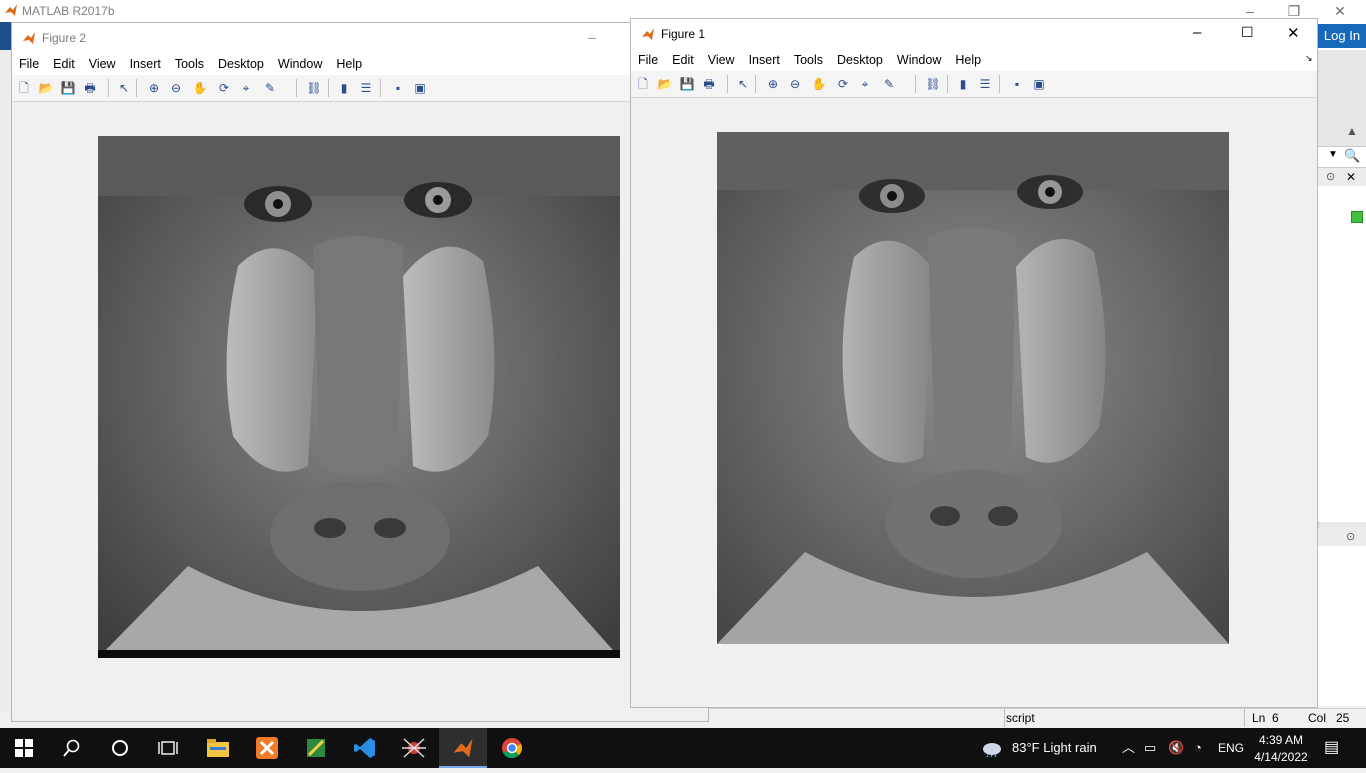 Image resolution: width=1366 pixels, height=773 pixels. What do you see at coordinates (1198, 748) in the screenshot?
I see `network-icon: ◔` at bounding box center [1198, 748].